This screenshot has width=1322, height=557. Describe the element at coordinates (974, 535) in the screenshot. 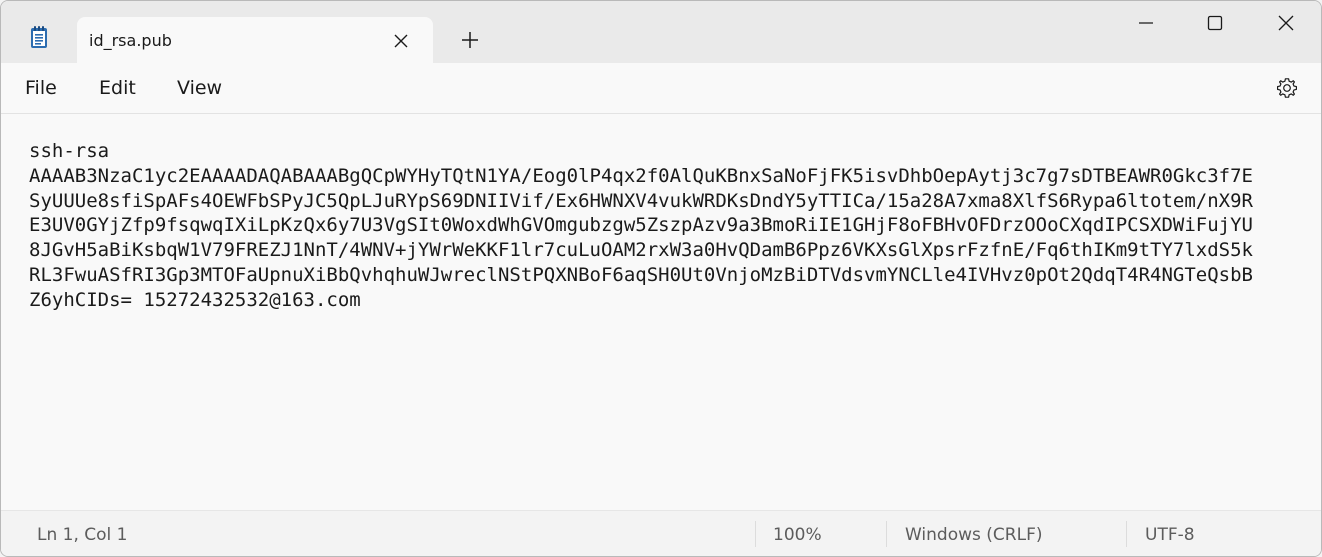

I see `line-ending: Windows (CRLF)` at that location.